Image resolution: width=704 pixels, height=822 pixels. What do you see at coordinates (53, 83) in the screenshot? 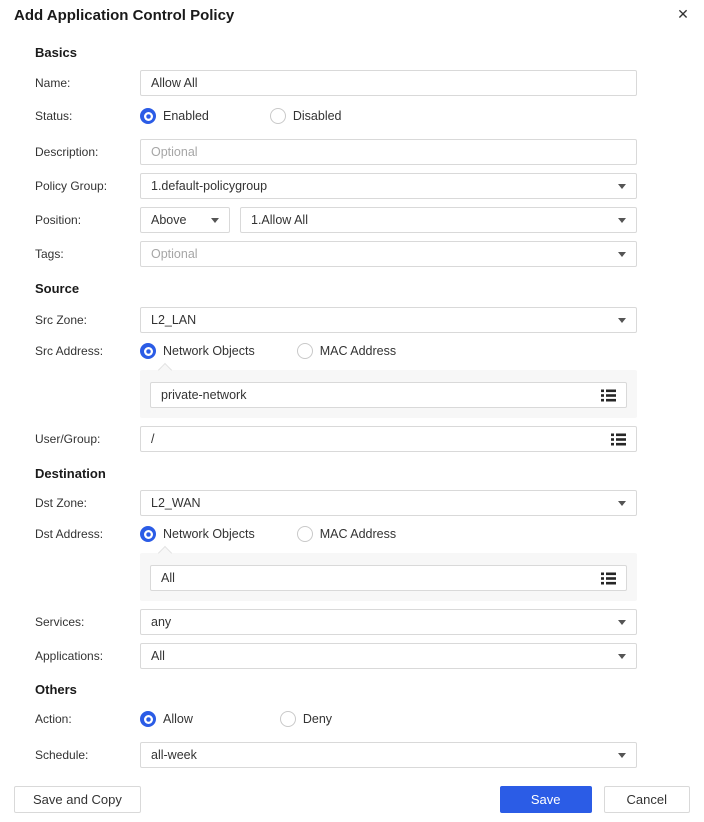
I see `name-label: Name:` at bounding box center [53, 83].